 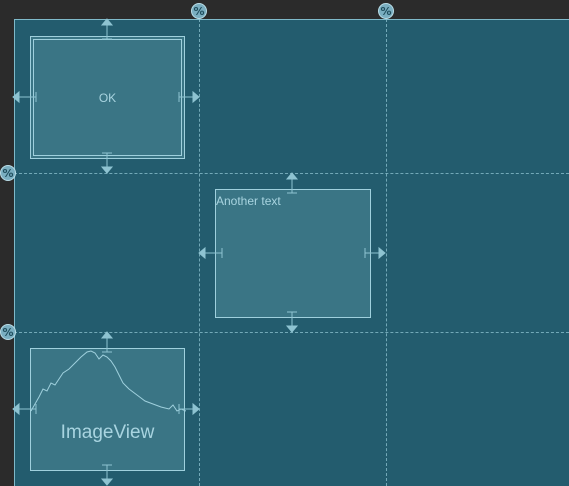 I want to click on button-top-anchor, so click(x=107, y=30).